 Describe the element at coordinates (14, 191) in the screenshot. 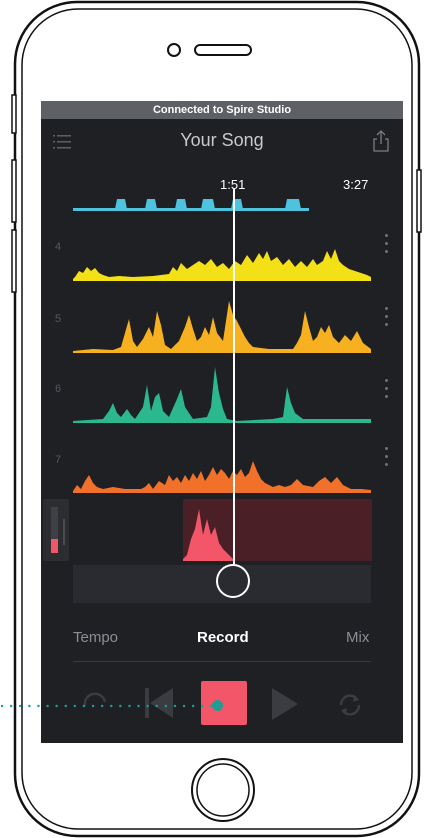

I see `volume-up-button` at that location.